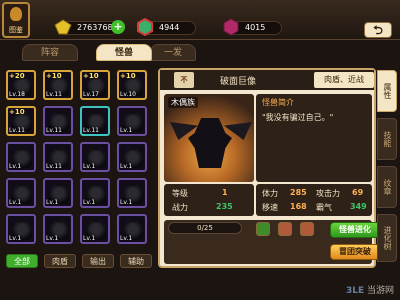  What do you see at coordinates (358, 206) in the screenshot?
I see `stat-dominance-value: 349` at bounding box center [358, 206].